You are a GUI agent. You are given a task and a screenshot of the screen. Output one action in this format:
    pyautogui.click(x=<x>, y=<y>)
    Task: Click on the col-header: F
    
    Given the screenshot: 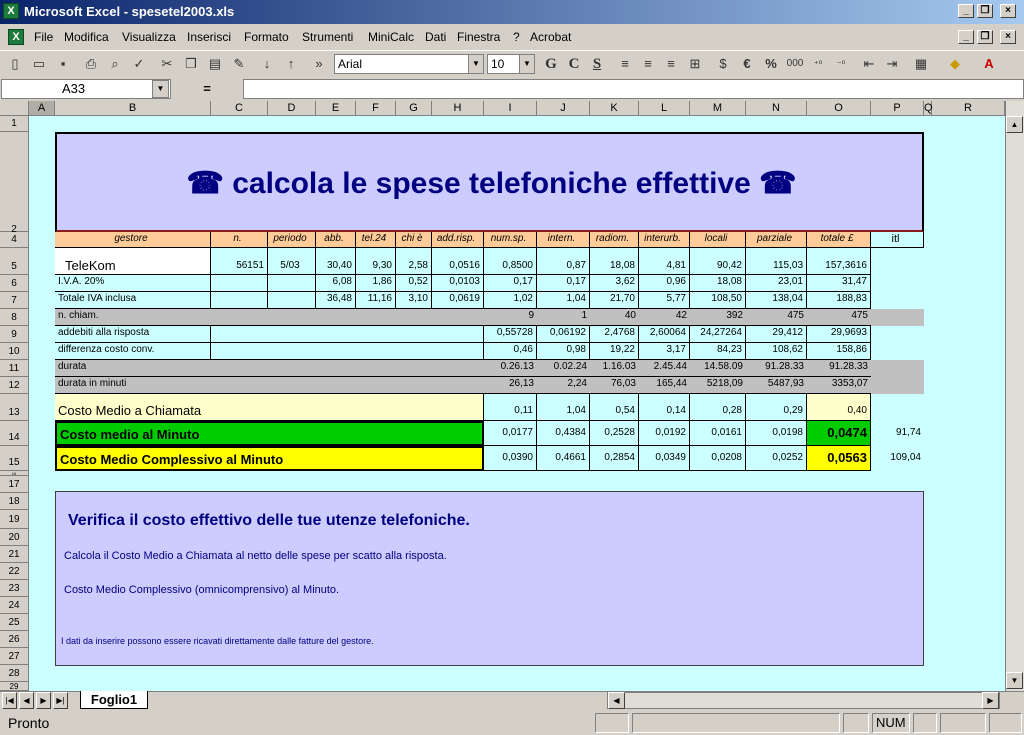 What is the action you would take?
    pyautogui.click(x=376, y=108)
    